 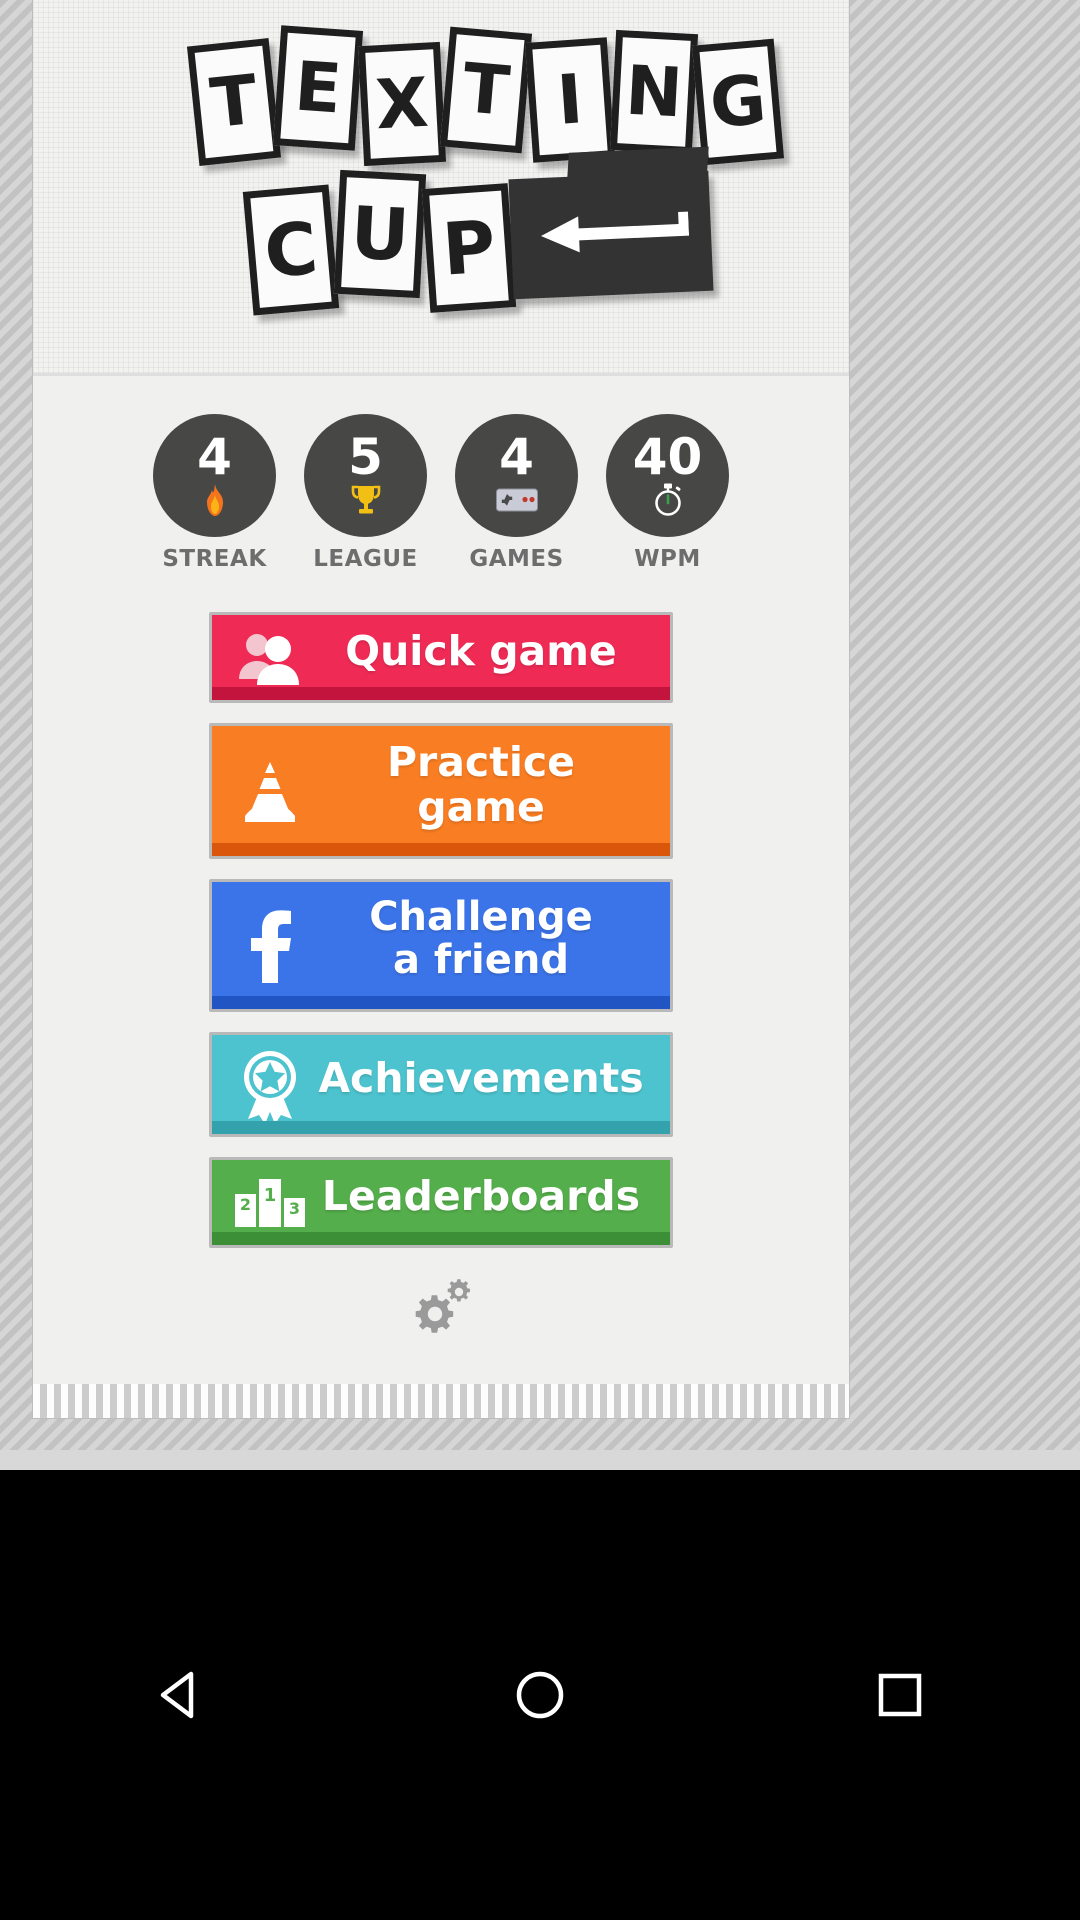 I want to click on recents-square-icon, so click(x=900, y=1695).